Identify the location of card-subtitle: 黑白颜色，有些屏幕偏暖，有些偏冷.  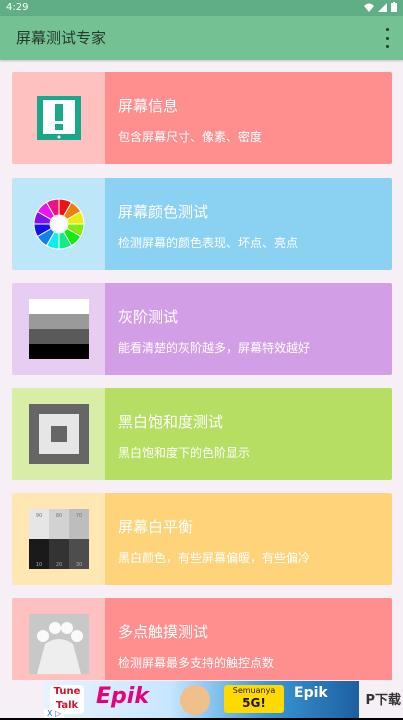
(214, 558).